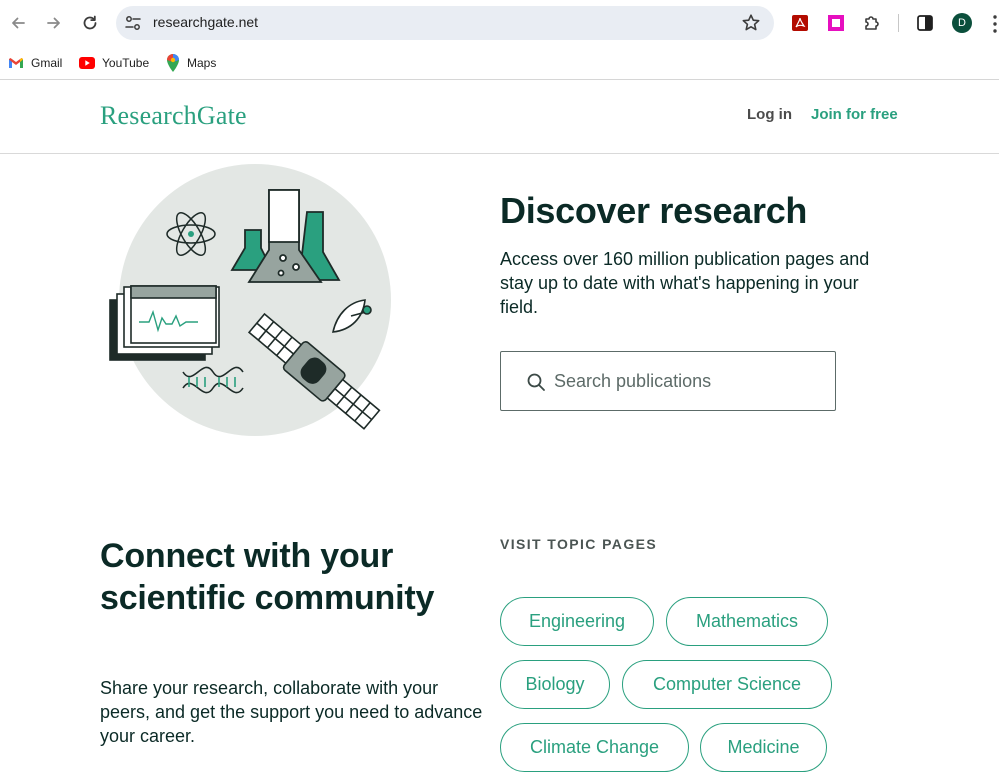  I want to click on youtube-icon, so click(87, 63).